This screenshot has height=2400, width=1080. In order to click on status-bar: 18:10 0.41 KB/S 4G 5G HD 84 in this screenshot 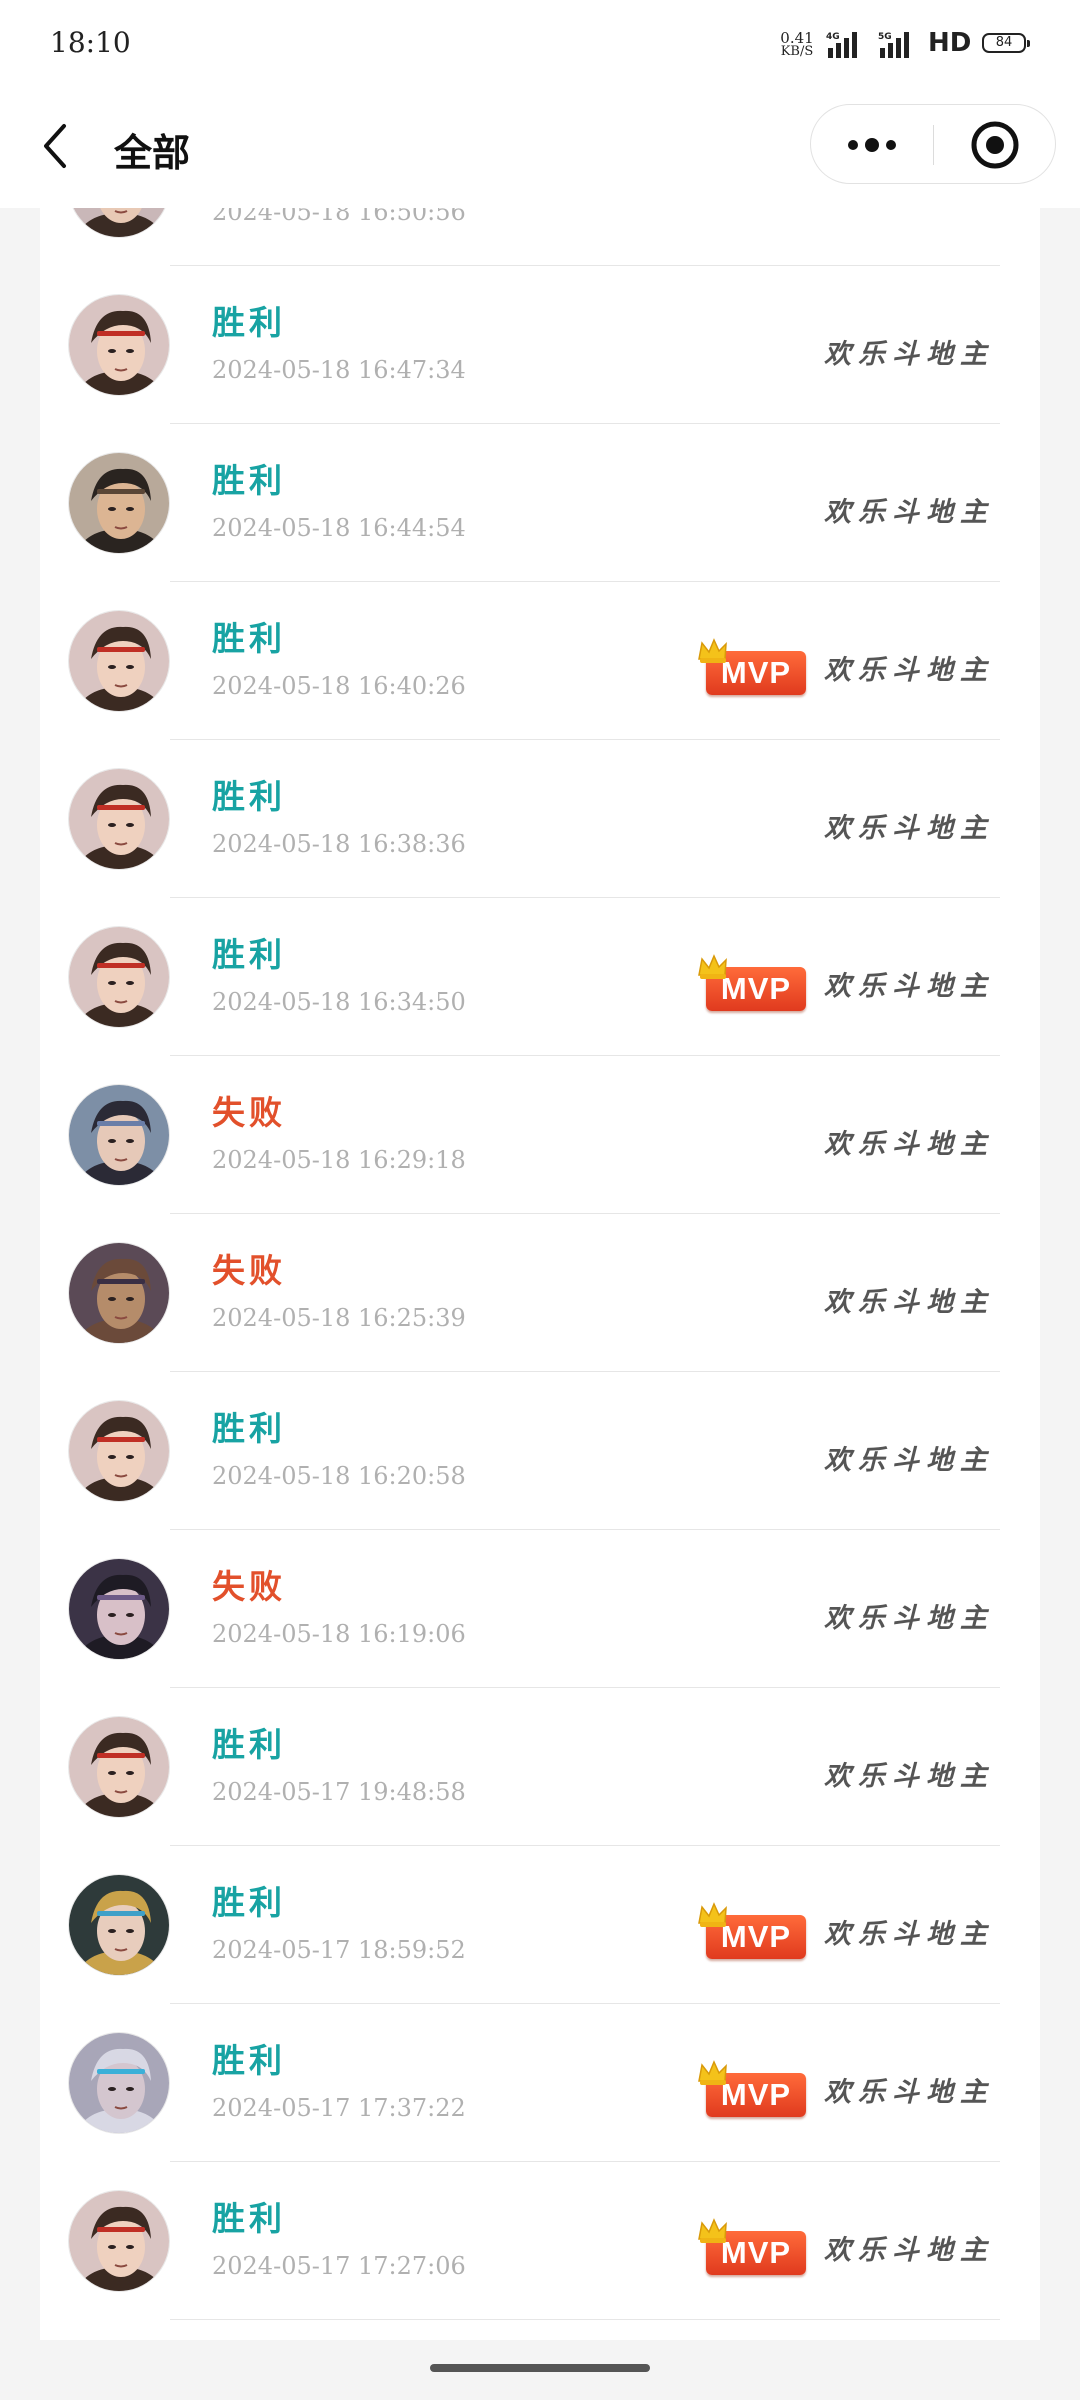, I will do `click(540, 46)`.